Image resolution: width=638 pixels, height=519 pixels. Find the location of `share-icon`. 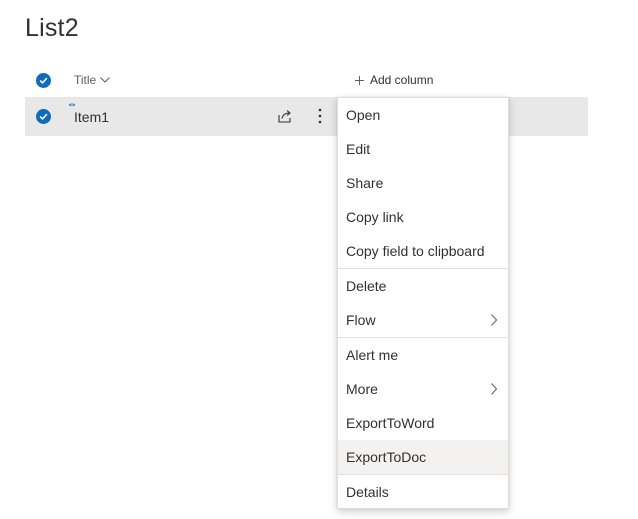

share-icon is located at coordinates (285, 116).